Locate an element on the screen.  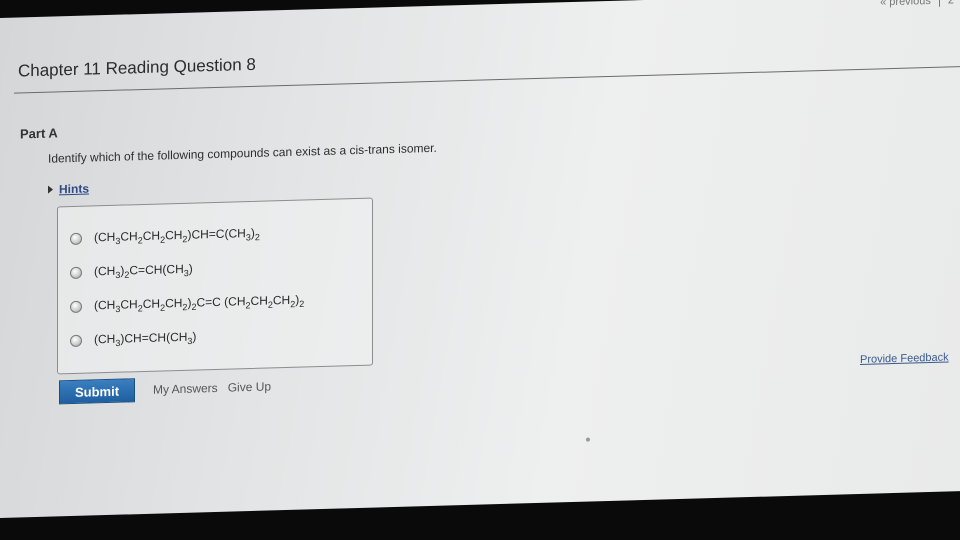
part-label: Part A is located at coordinates (39, 133).